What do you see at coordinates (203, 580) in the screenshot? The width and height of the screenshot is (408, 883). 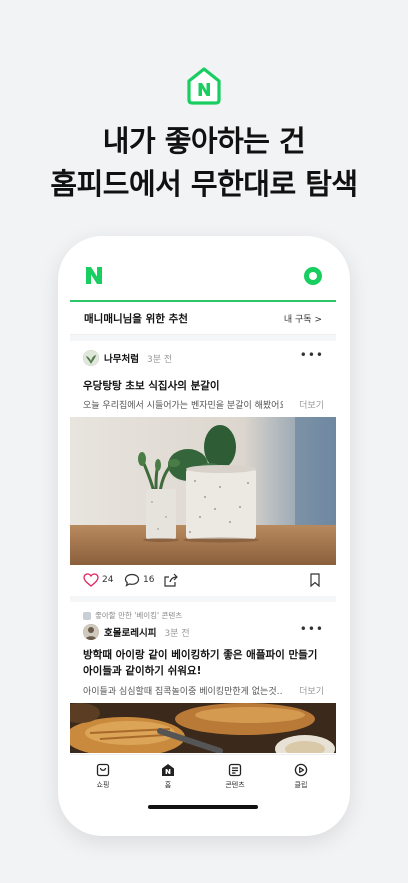 I see `post-actions: 24 16` at bounding box center [203, 580].